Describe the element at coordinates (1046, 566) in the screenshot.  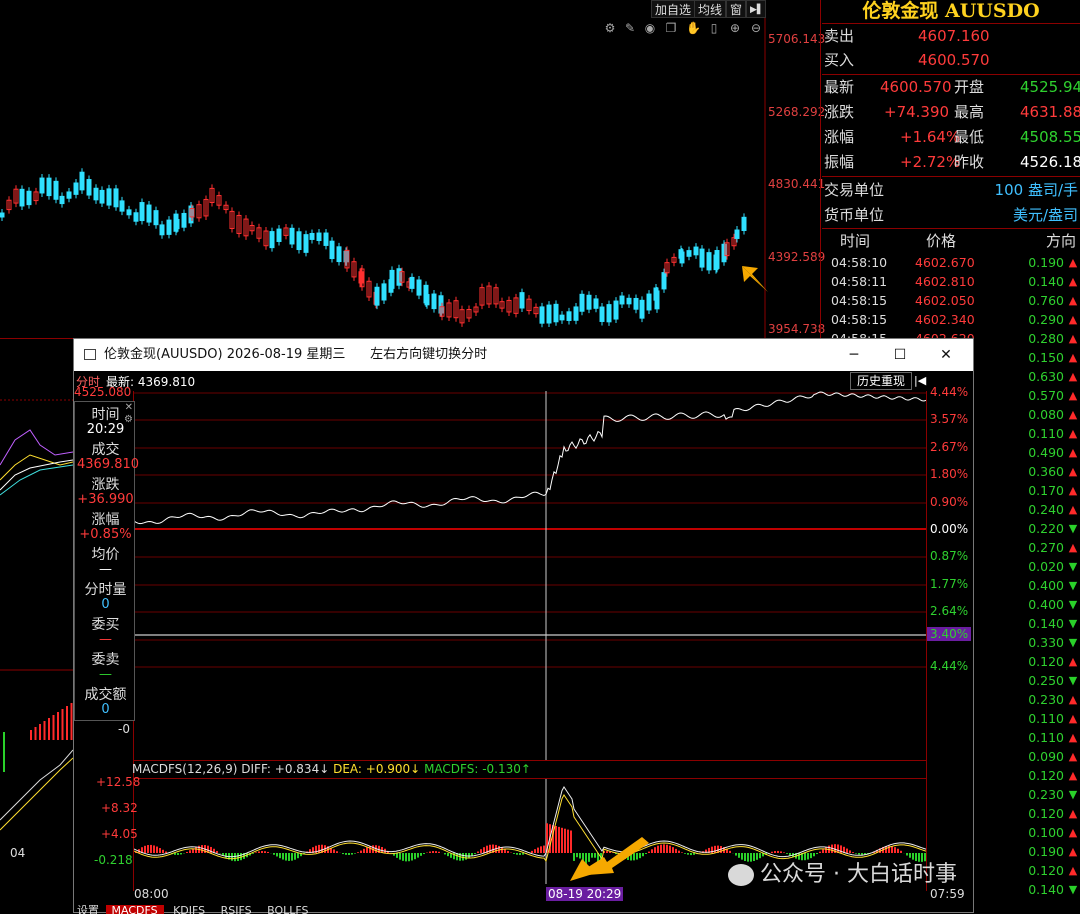
I see `tick-volume: 0.020` at that location.